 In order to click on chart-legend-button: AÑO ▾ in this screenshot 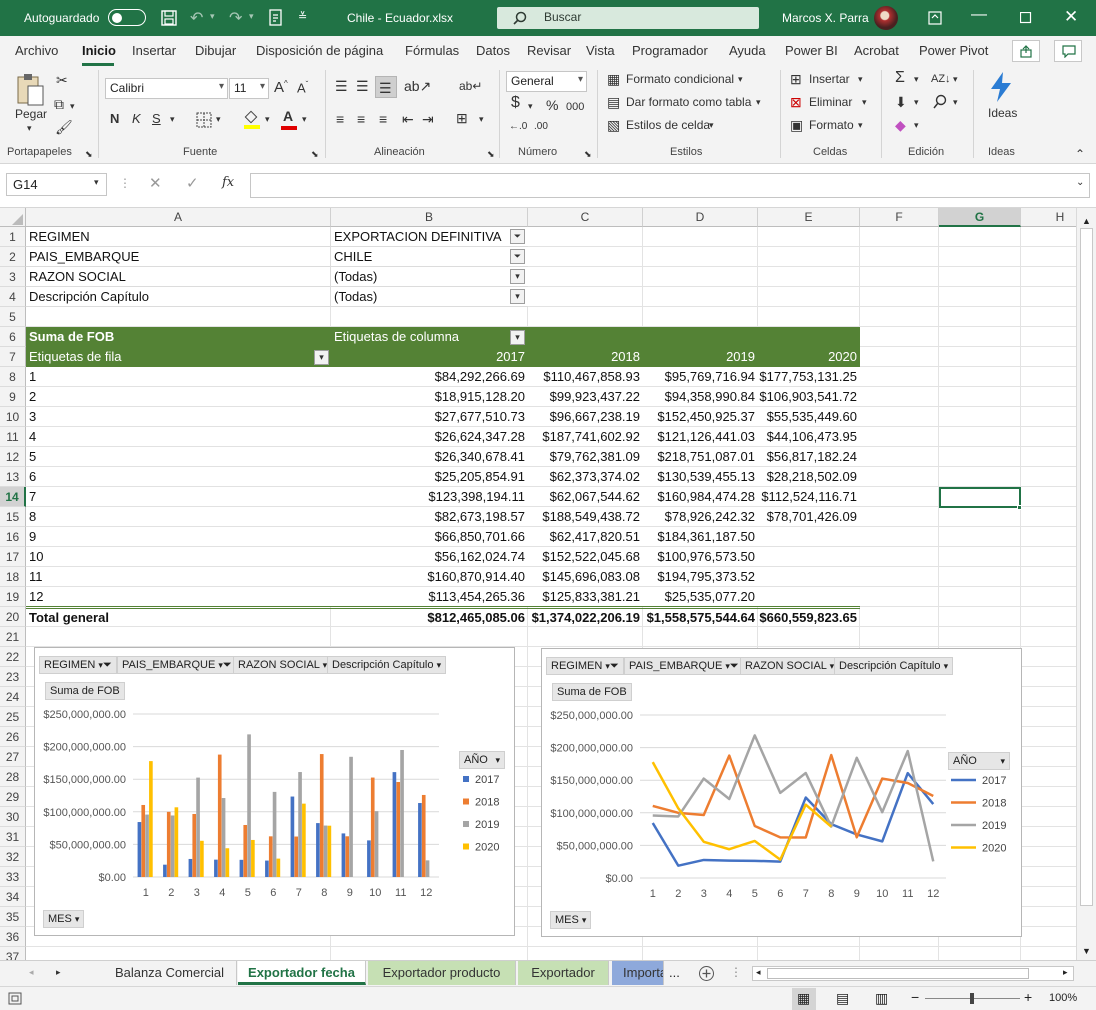, I will do `click(482, 760)`.